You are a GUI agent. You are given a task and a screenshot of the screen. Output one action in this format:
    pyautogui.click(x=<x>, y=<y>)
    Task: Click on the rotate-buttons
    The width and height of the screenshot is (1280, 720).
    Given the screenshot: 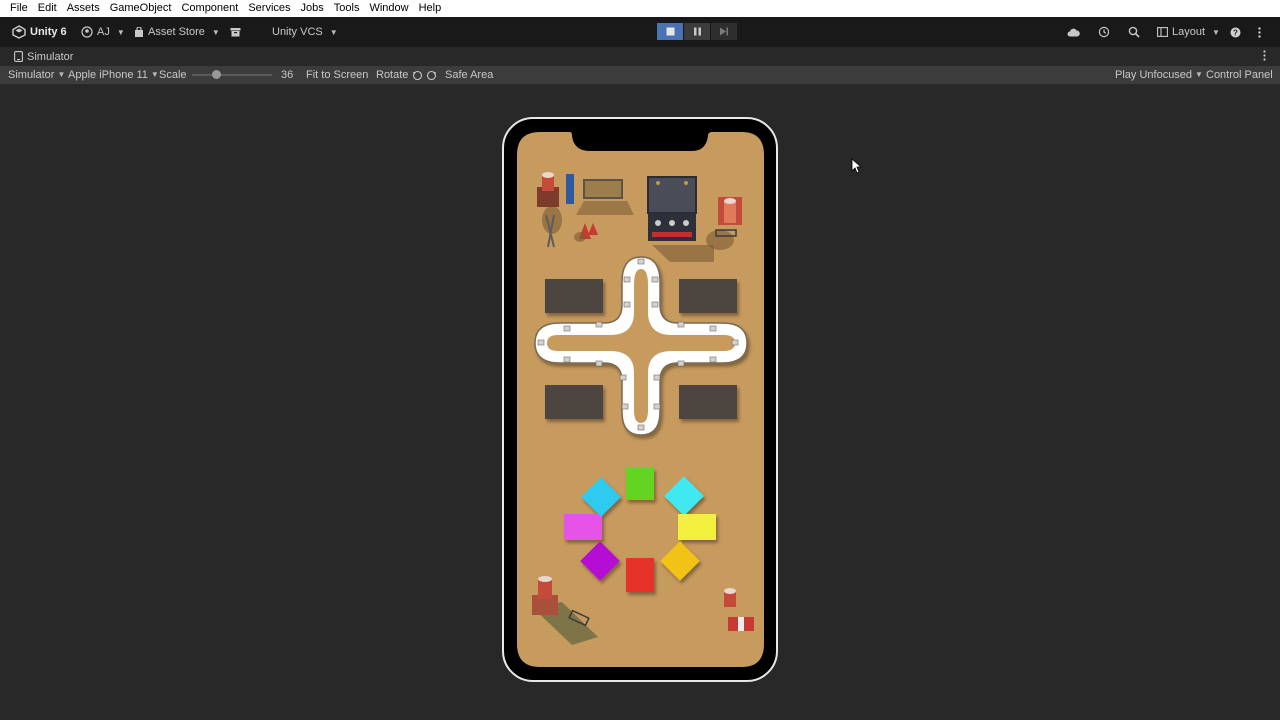 What is the action you would take?
    pyautogui.click(x=424, y=75)
    